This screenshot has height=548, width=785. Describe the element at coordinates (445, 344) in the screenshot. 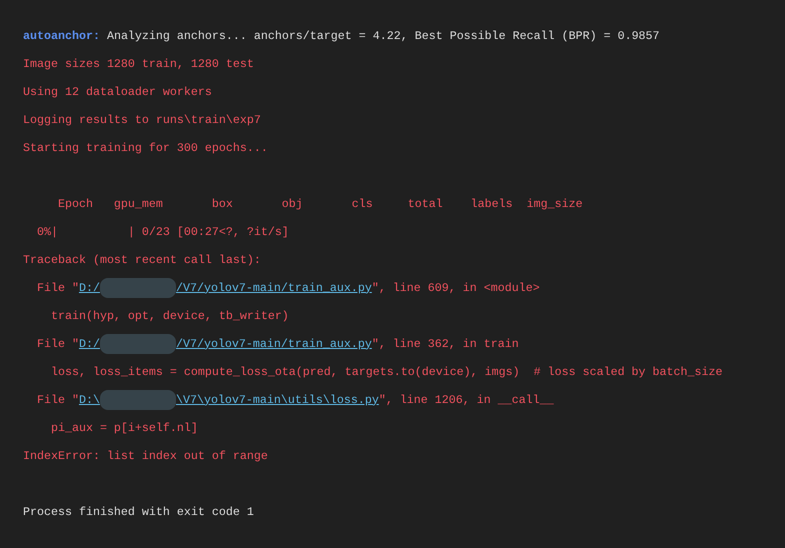

I see `error-text: ", line 362, in train` at that location.